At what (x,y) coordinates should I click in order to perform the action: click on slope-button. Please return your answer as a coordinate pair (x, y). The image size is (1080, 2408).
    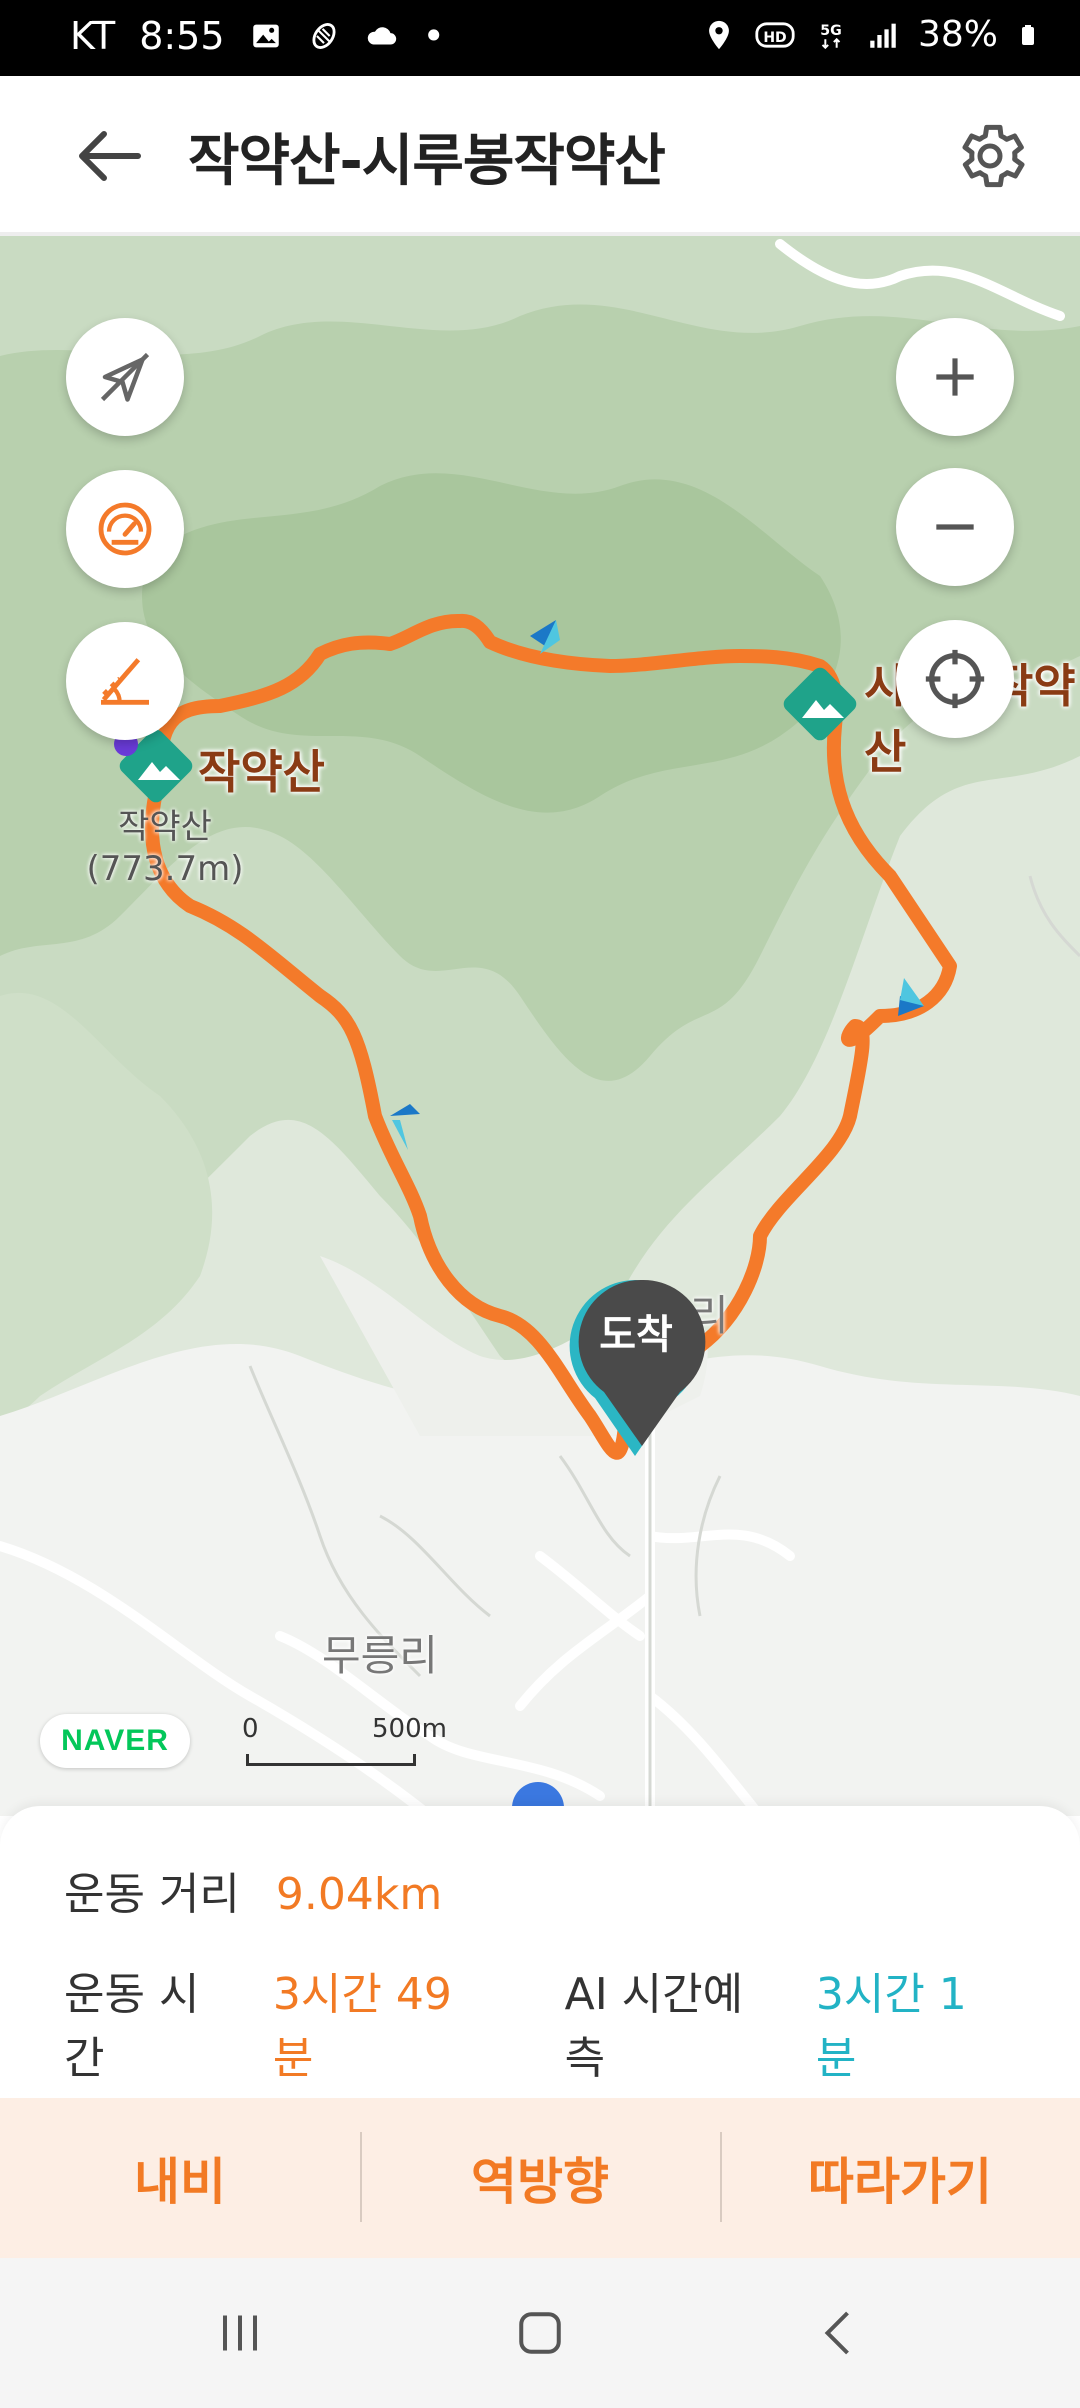
    Looking at the image, I should click on (125, 681).